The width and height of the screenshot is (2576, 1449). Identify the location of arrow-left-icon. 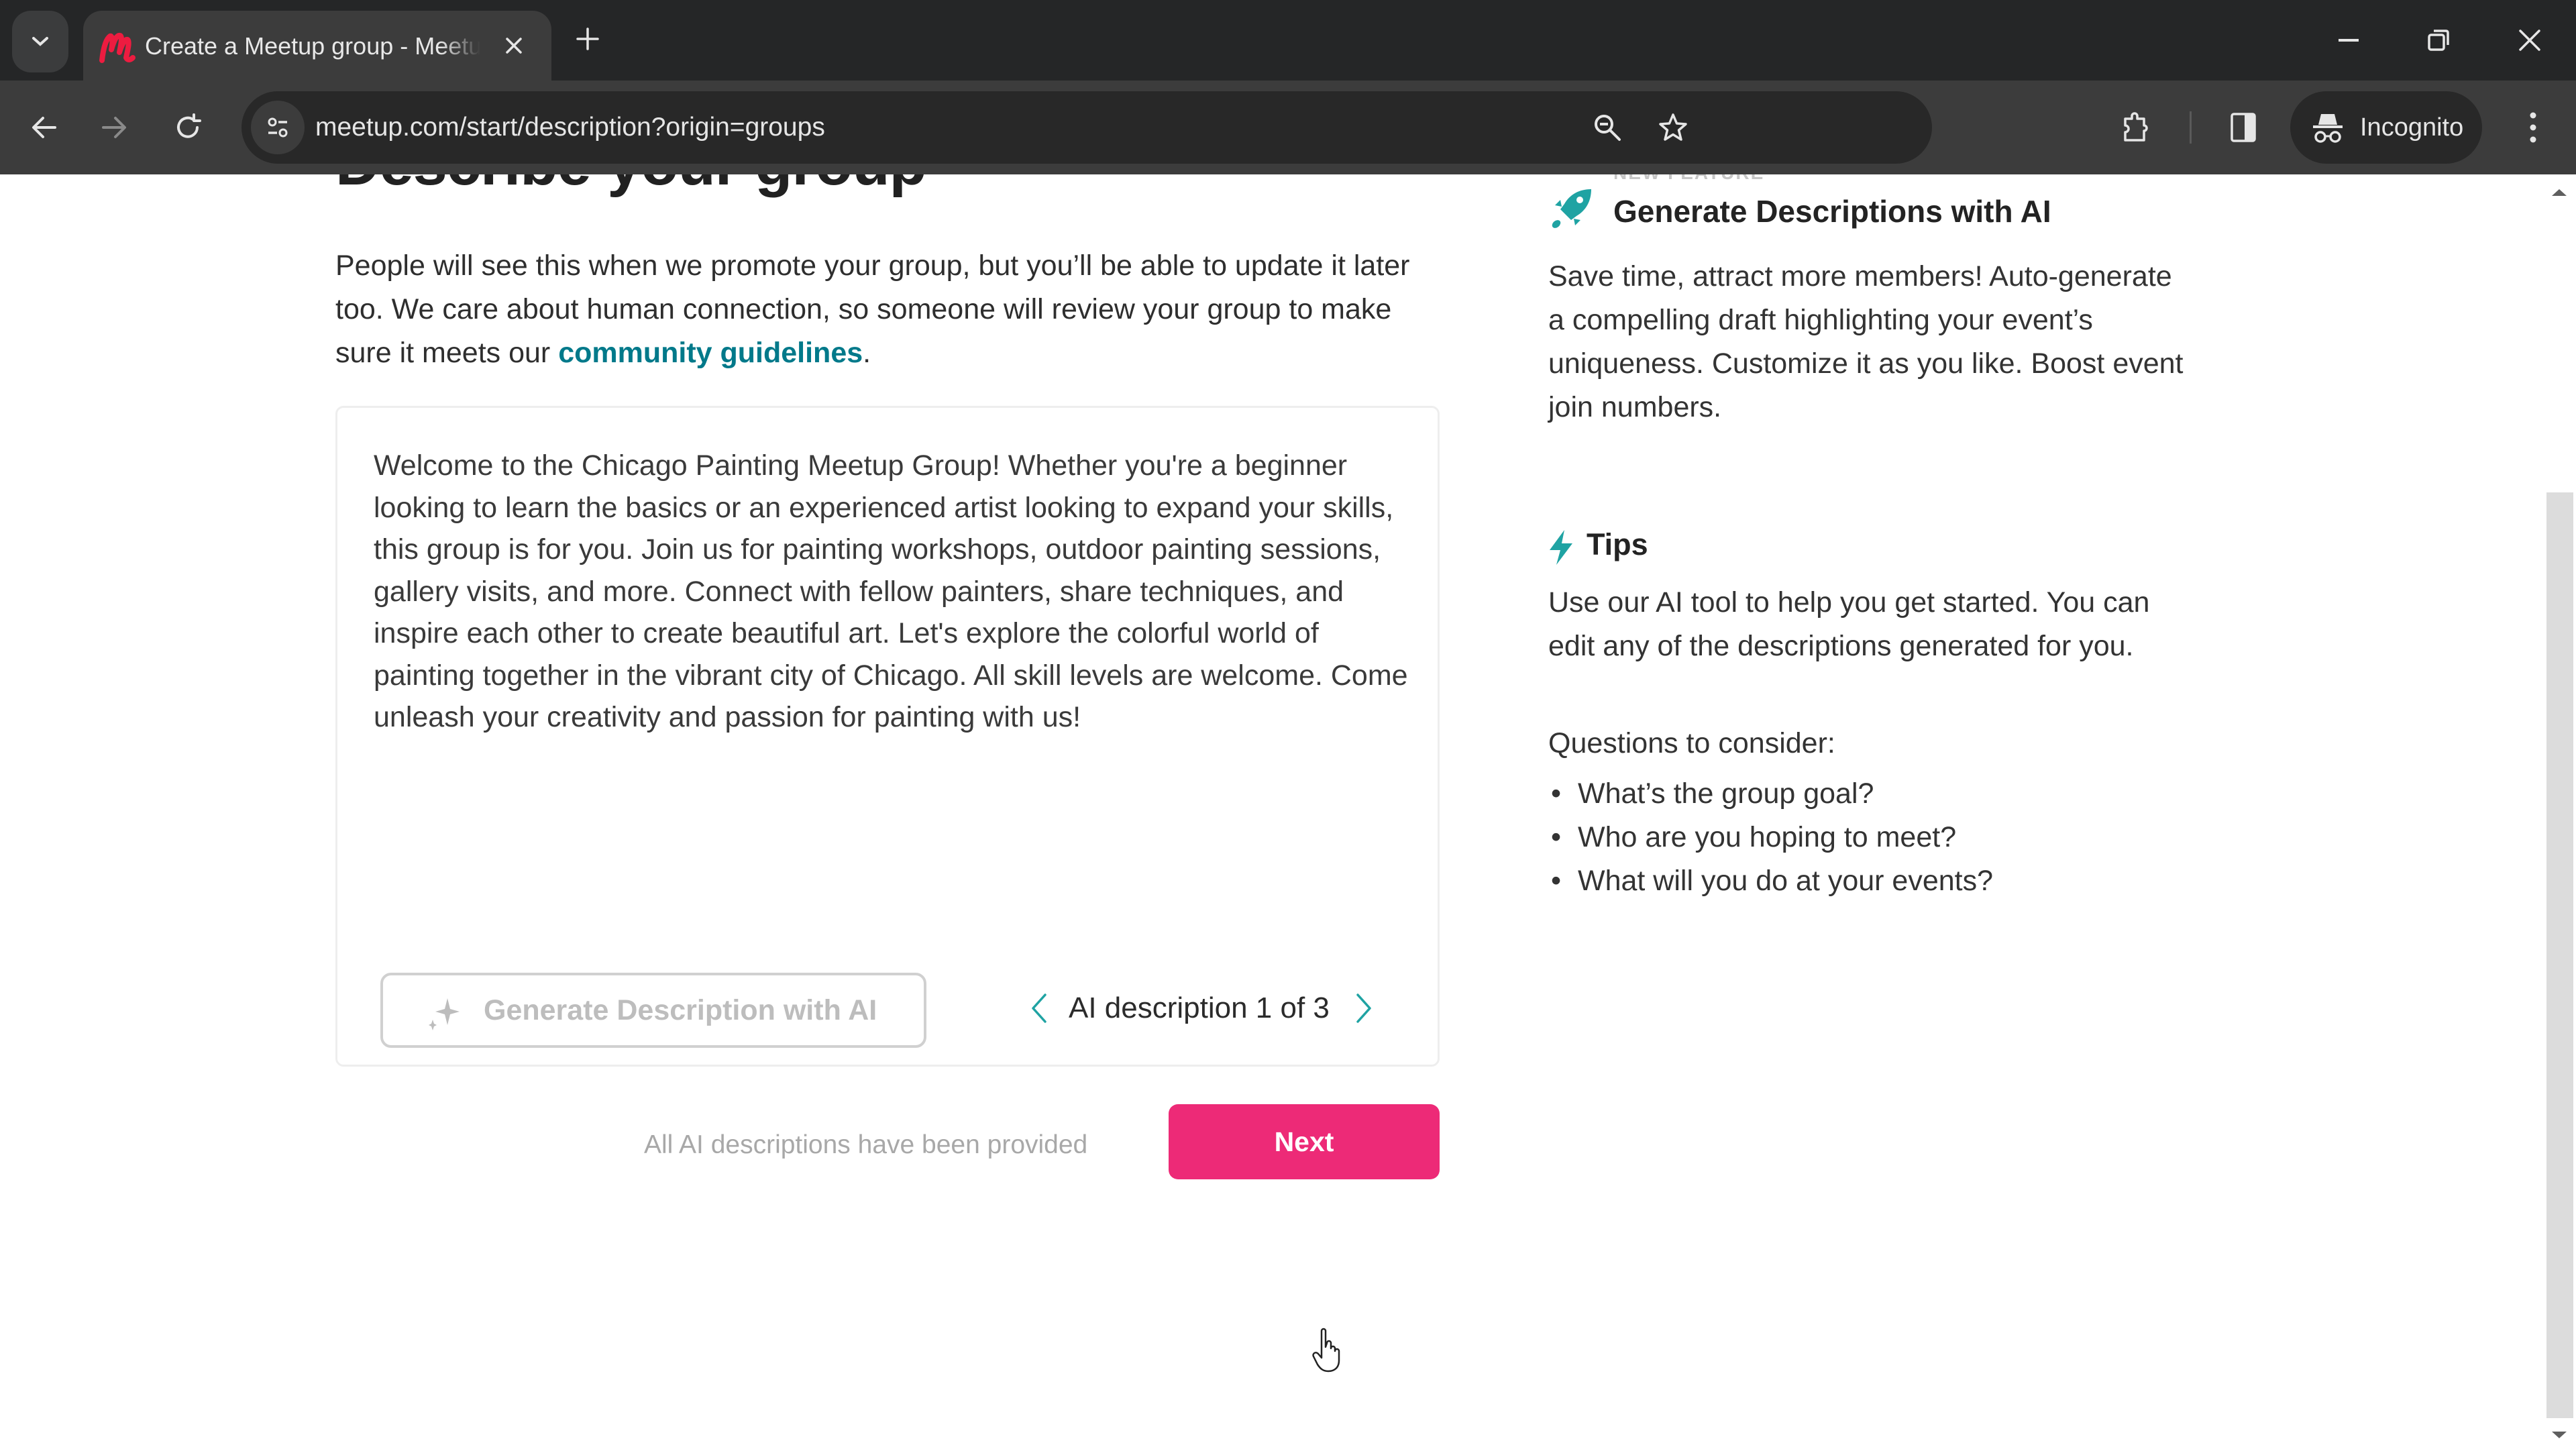
(44, 127).